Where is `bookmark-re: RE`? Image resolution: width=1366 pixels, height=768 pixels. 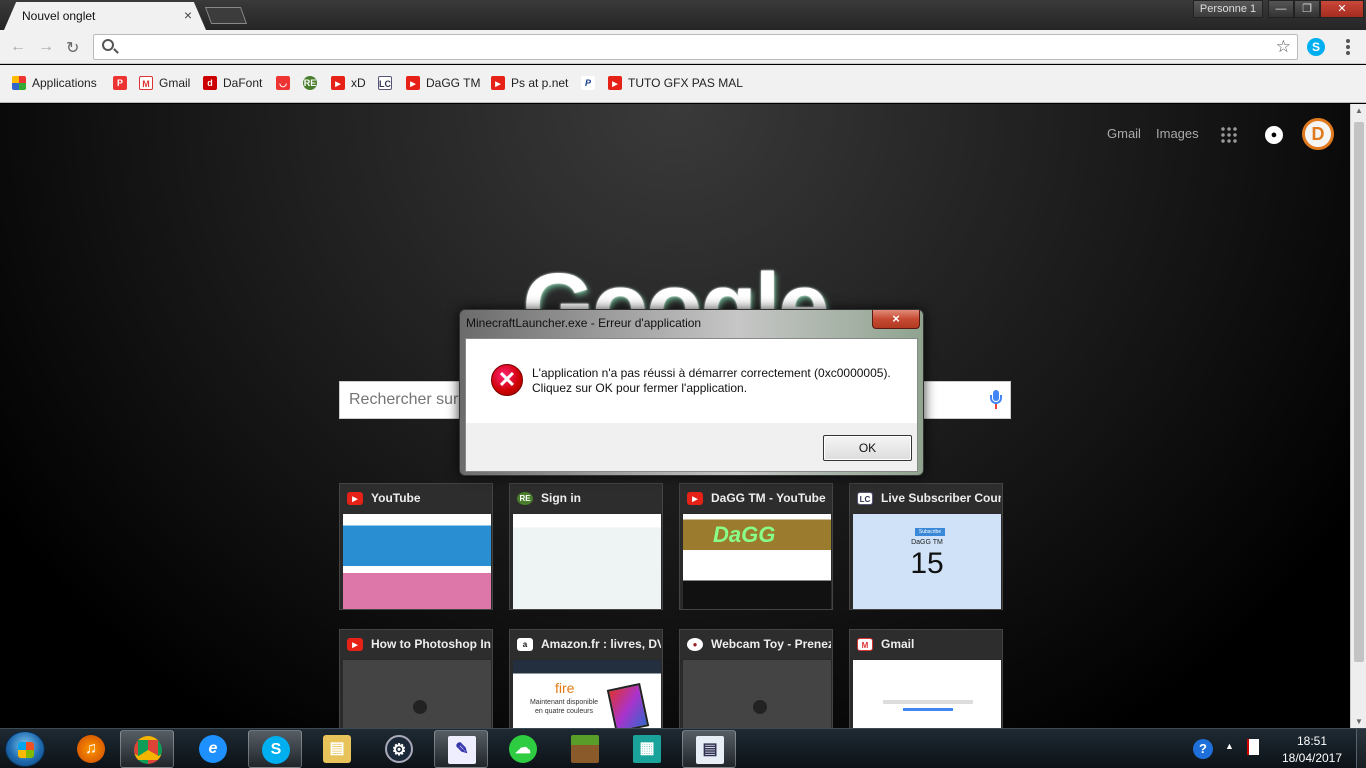 bookmark-re: RE is located at coordinates (313, 83).